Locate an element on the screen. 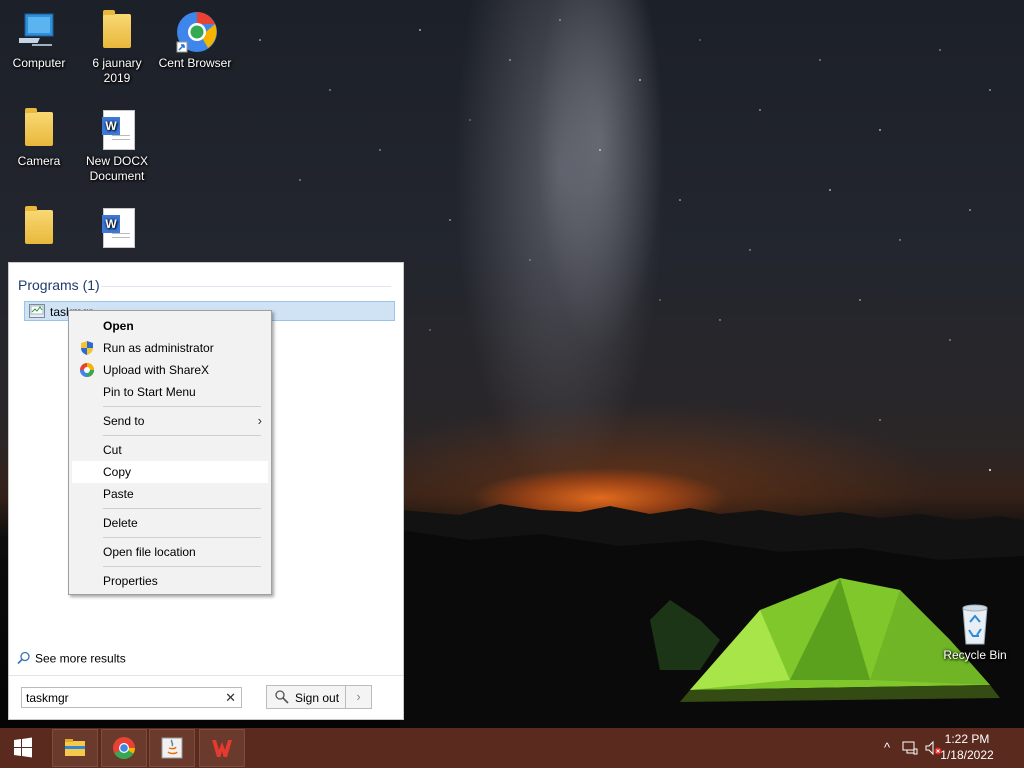  taskbar-java is located at coordinates (172, 748).